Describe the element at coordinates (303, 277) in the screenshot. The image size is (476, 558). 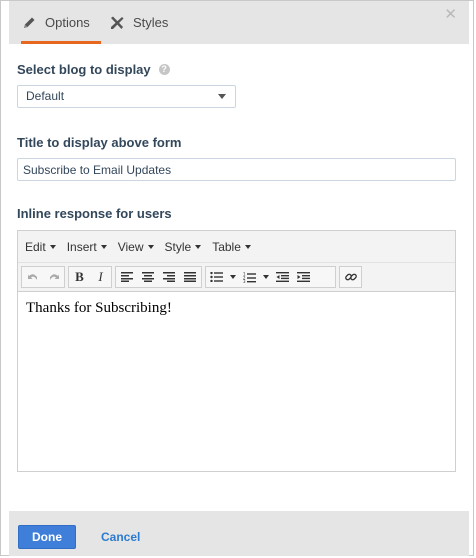
I see `indent-icon` at that location.